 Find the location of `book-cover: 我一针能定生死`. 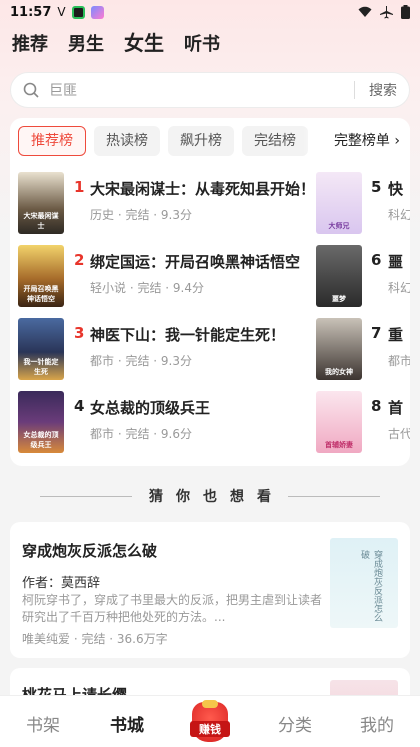

book-cover: 我一针能定生死 is located at coordinates (41, 349).